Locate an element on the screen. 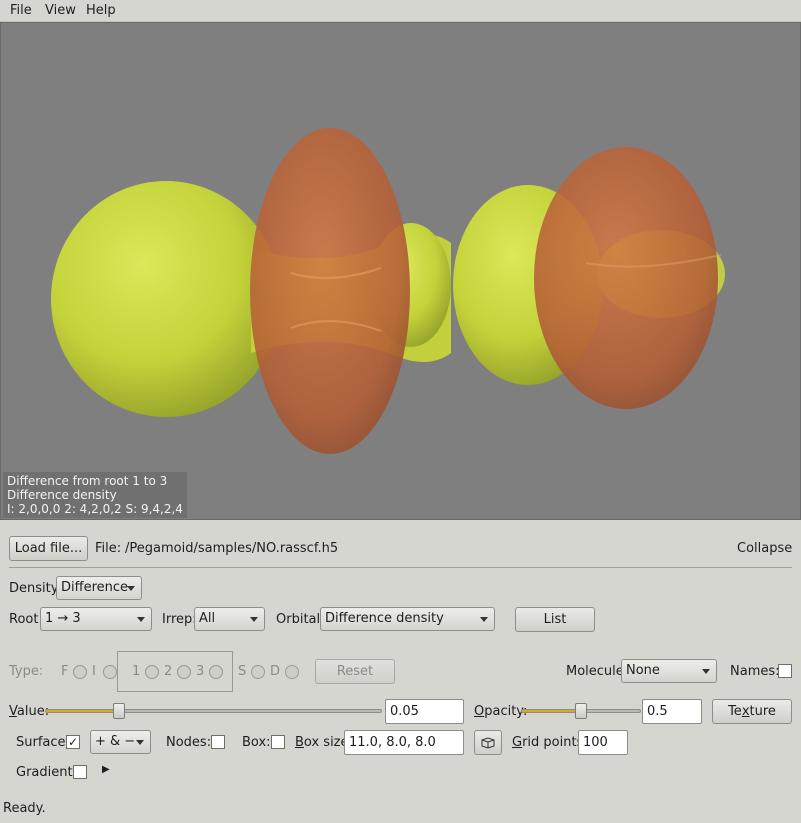 This screenshot has width=801, height=823. nodes-label: Nodes: is located at coordinates (189, 742).